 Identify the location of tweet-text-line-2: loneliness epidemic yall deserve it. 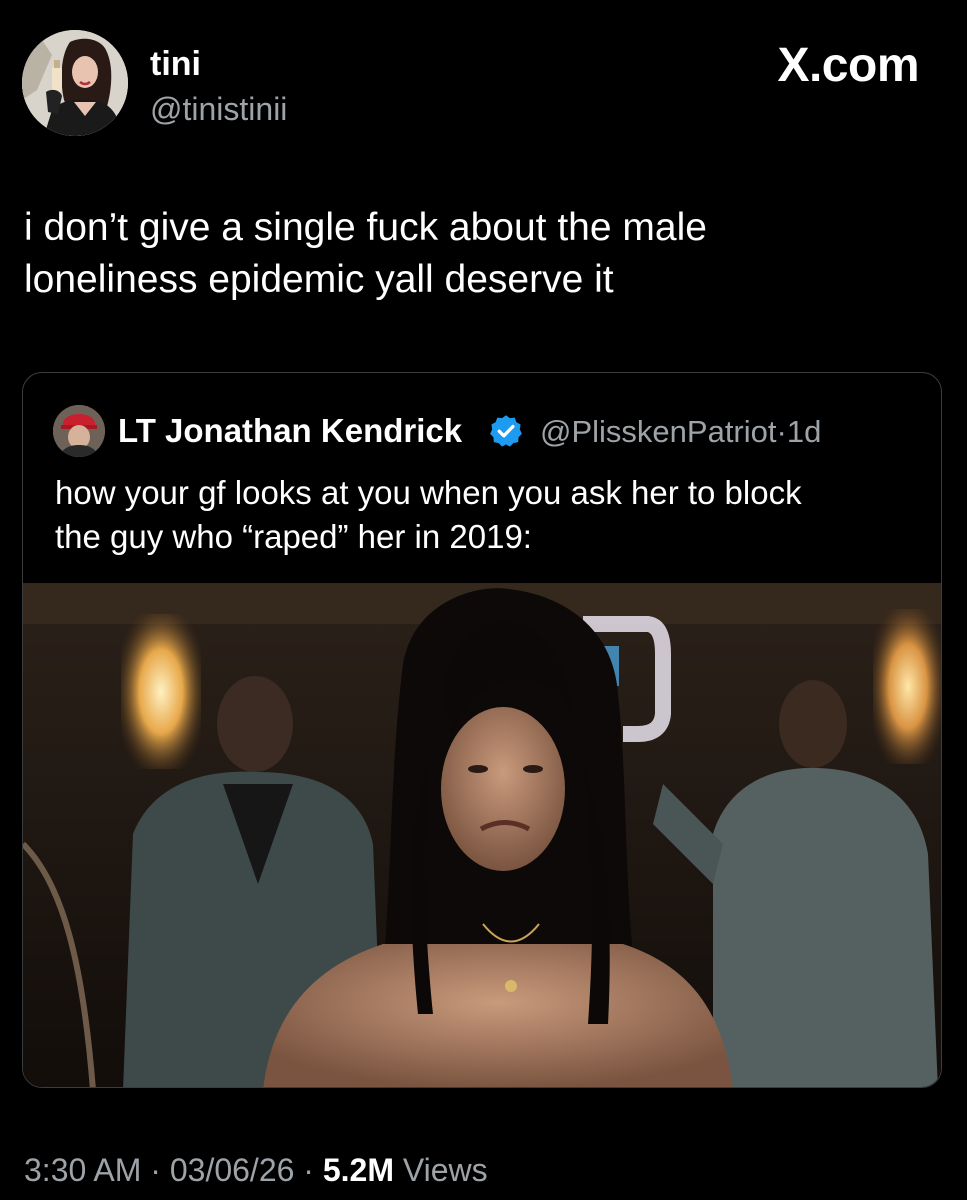
(319, 279).